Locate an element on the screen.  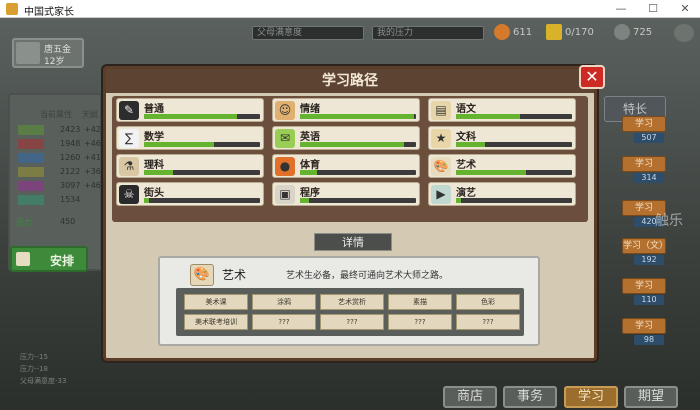
study-value: 314 is located at coordinates (649, 178).